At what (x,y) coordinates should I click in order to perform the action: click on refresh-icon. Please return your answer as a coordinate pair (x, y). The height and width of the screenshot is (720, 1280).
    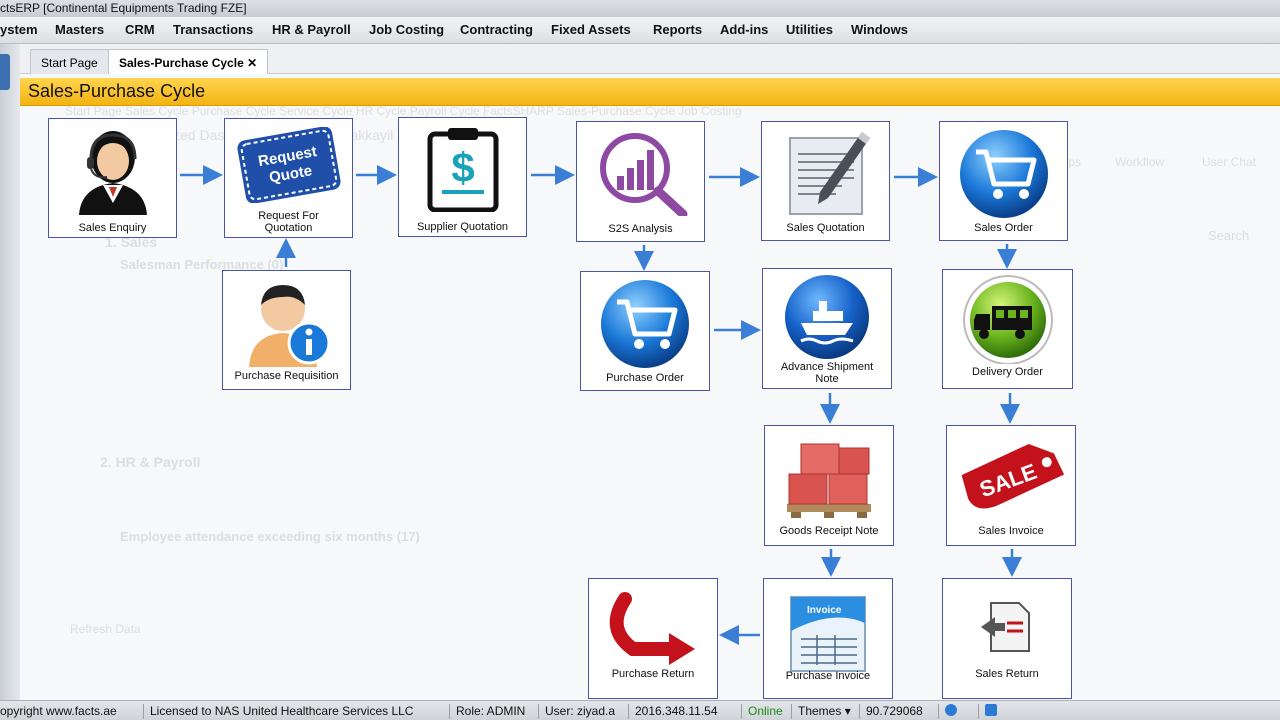
    Looking at the image, I should click on (993, 711).